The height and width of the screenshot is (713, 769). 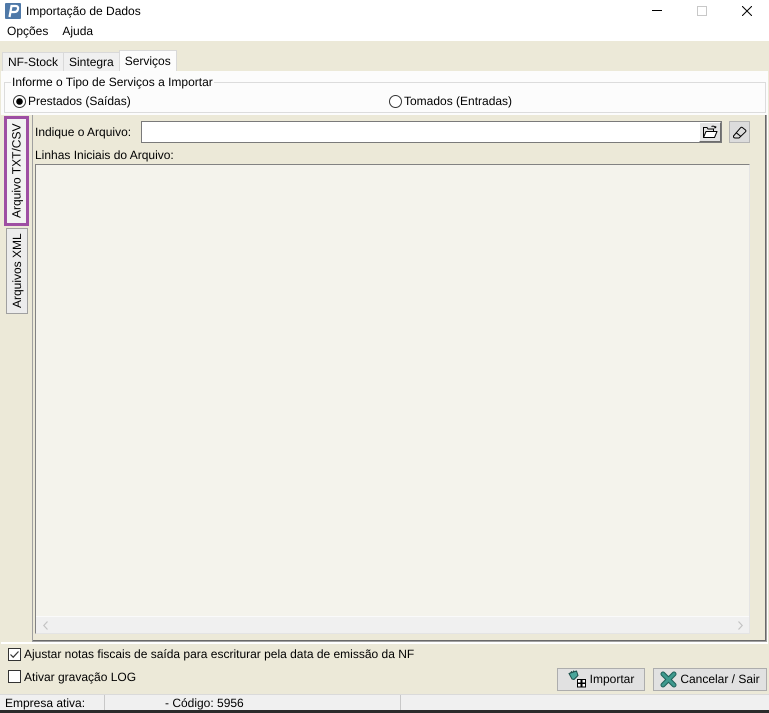 I want to click on side-tab: Arquivo TXT/CSV, so click(x=16, y=171).